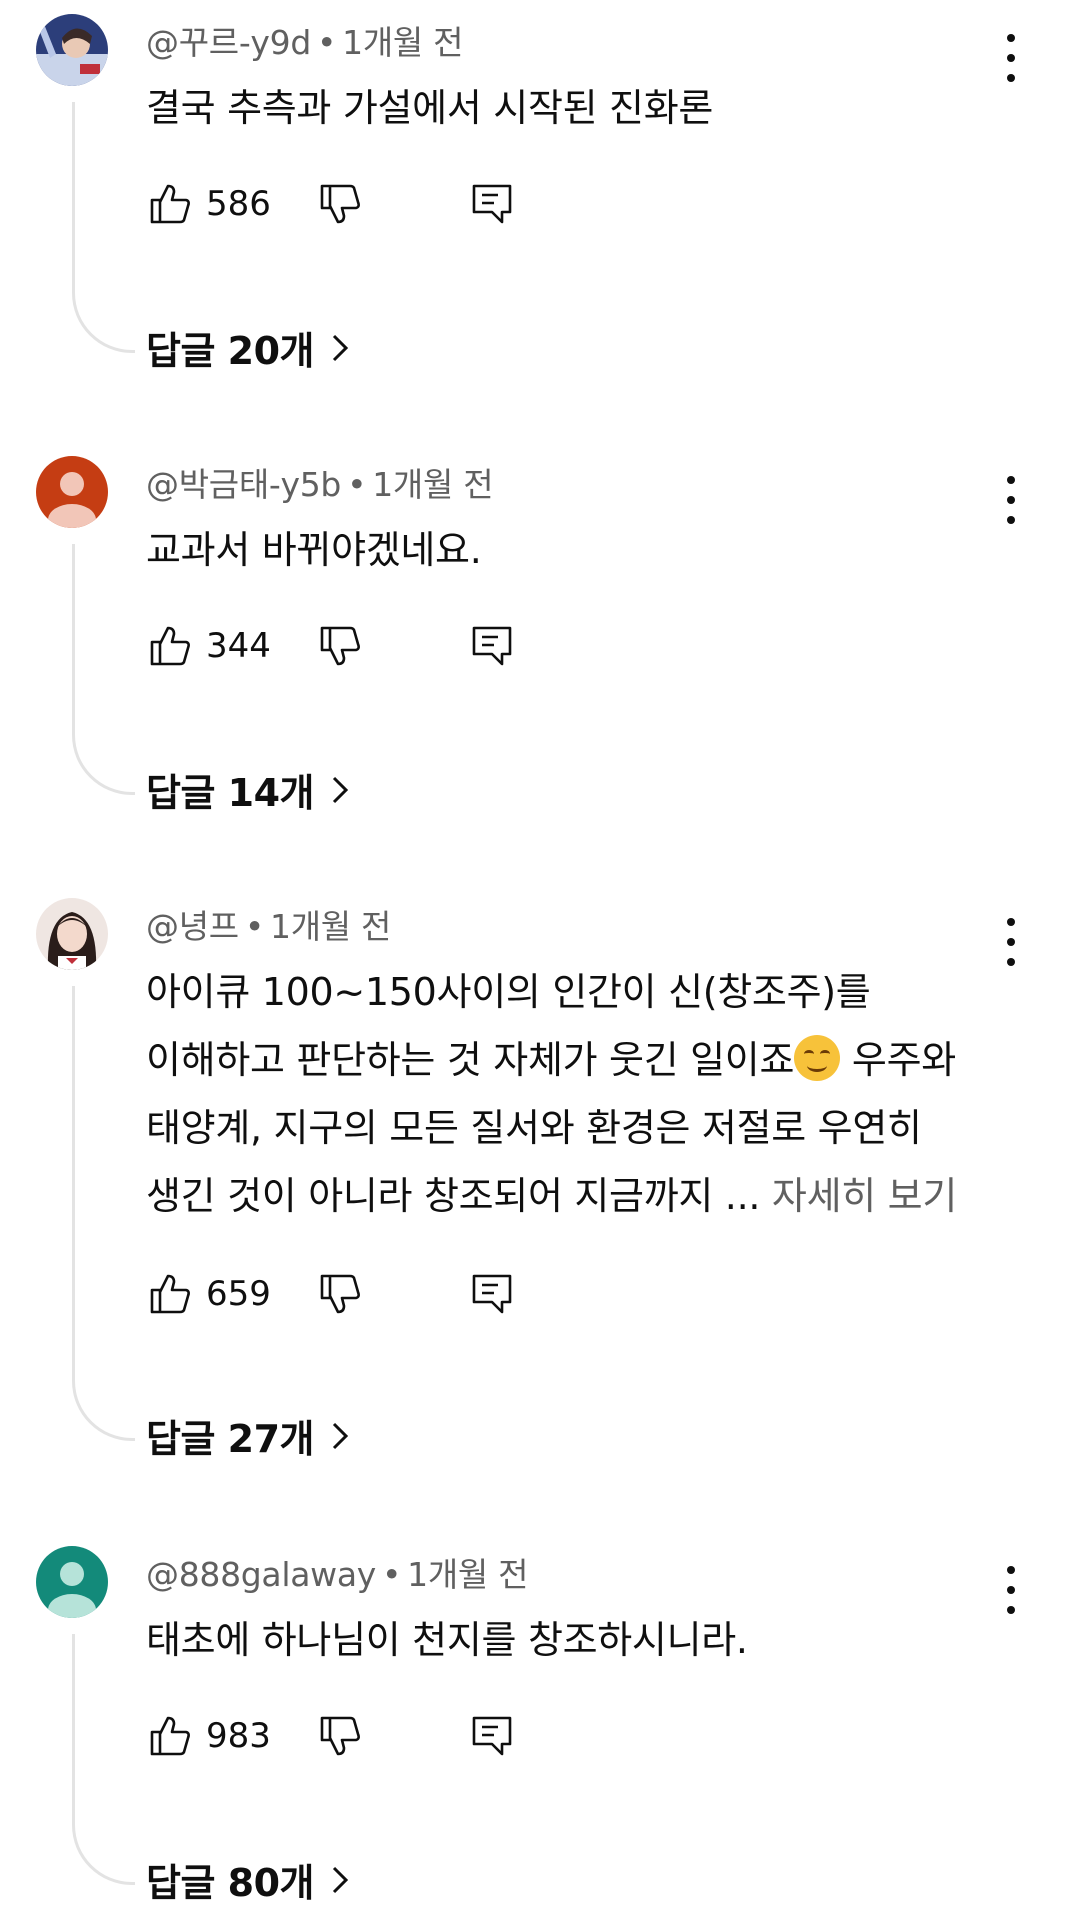  Describe the element at coordinates (552, 1196) in the screenshot. I see `comment-text-line: 생긴 것이 아니라 창조되어 지금까지 ... 자세히 보기` at that location.